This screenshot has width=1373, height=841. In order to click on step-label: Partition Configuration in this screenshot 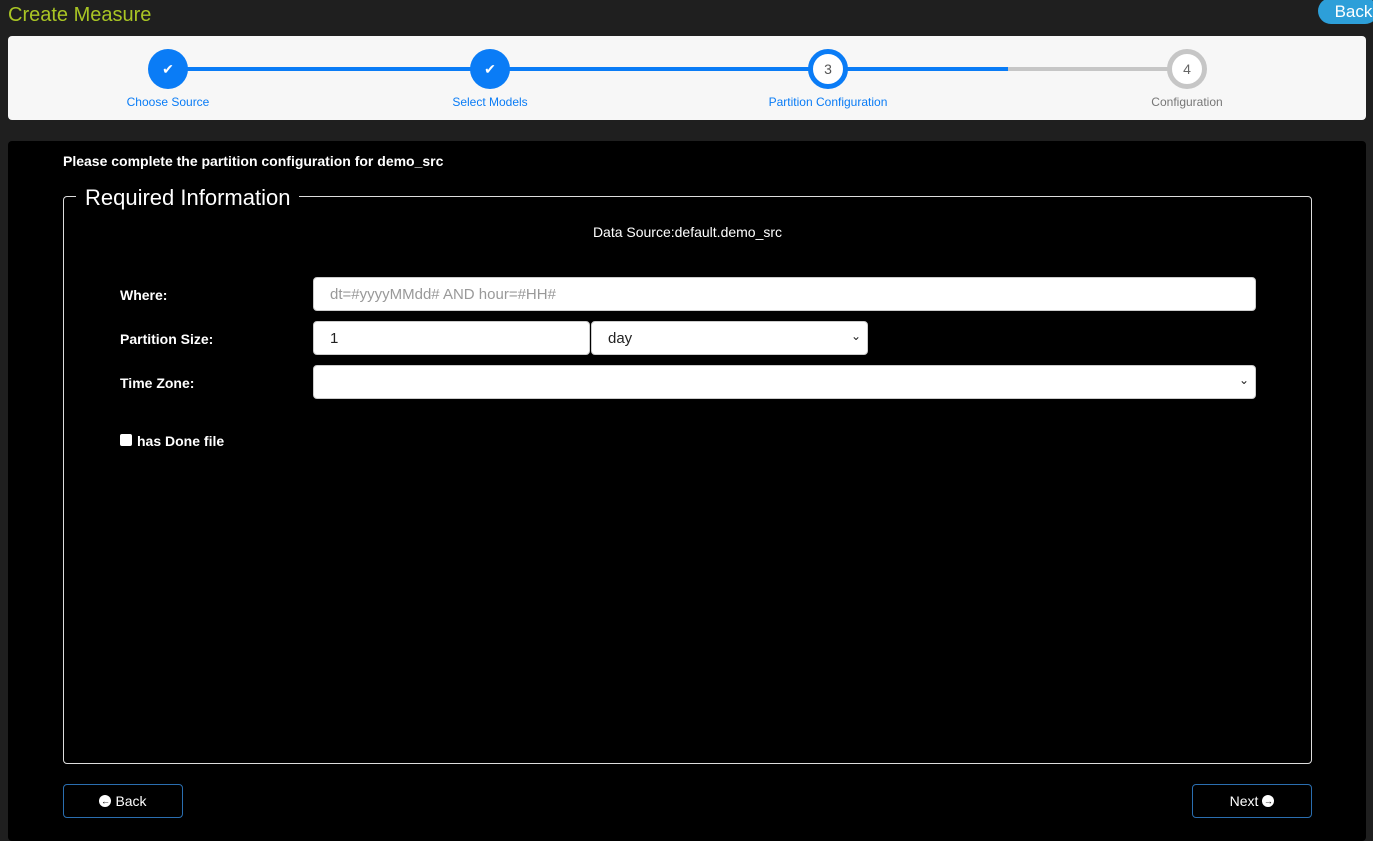, I will do `click(828, 102)`.